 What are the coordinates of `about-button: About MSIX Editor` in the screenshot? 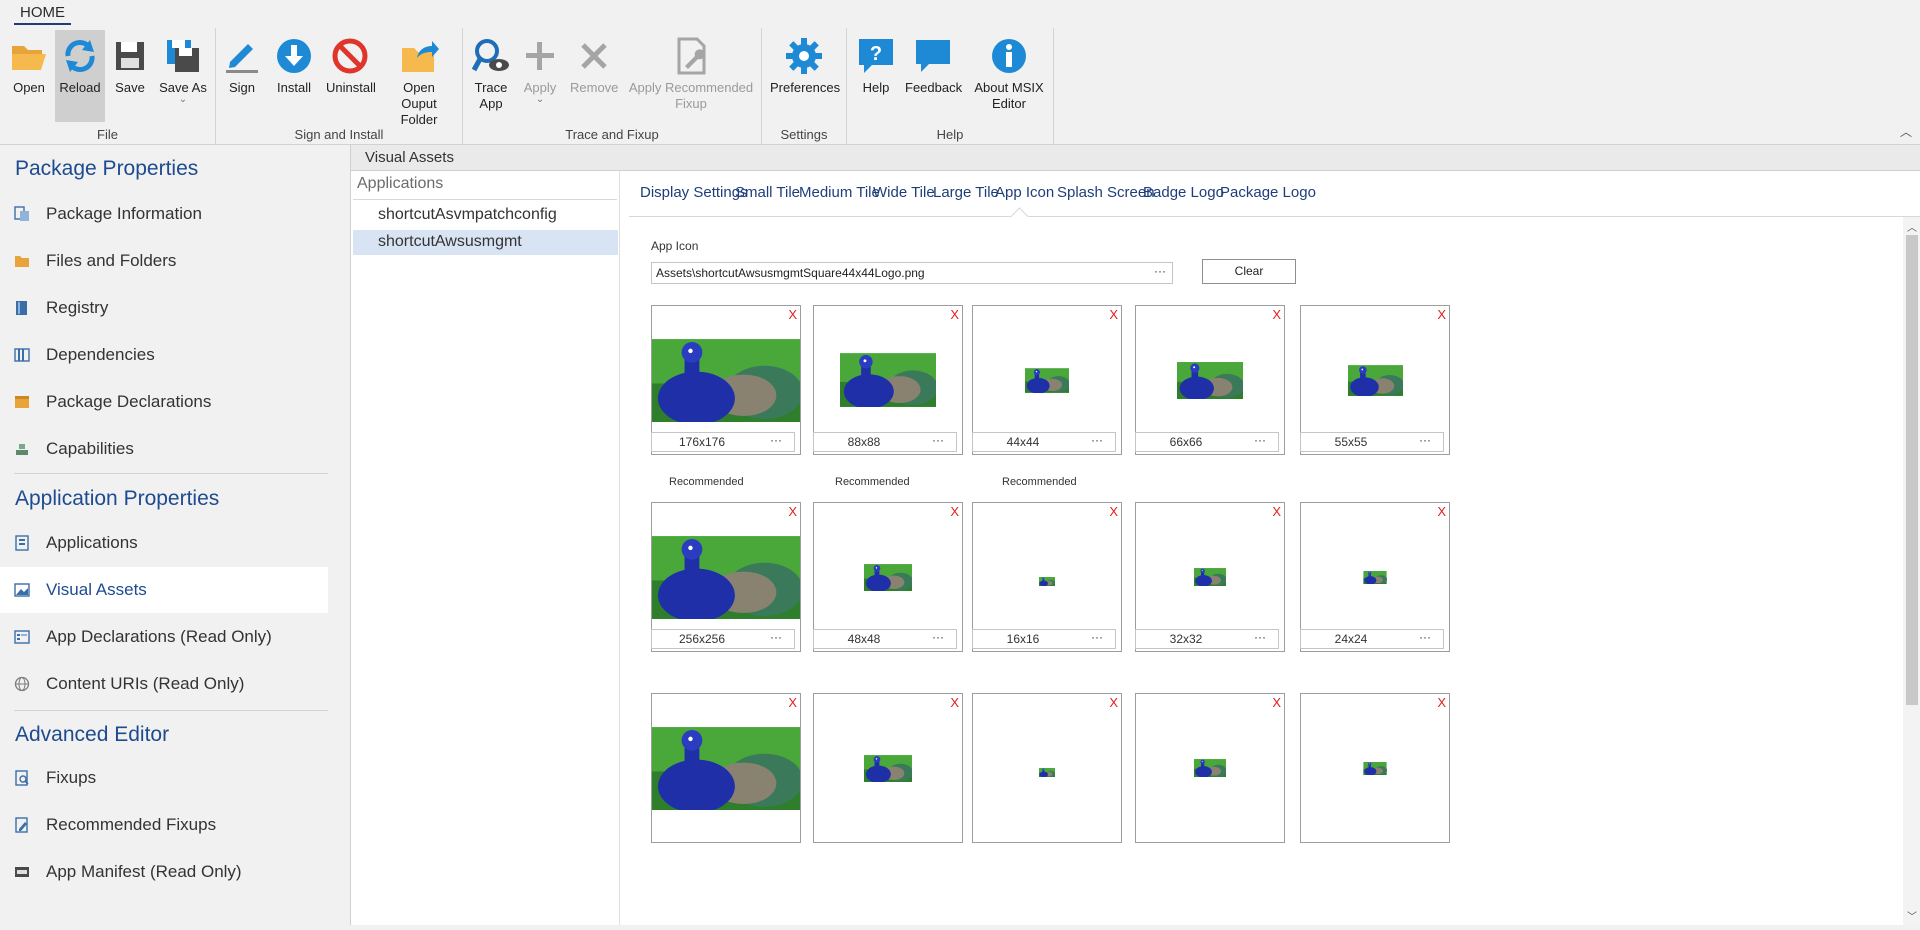 It's located at (1009, 71).